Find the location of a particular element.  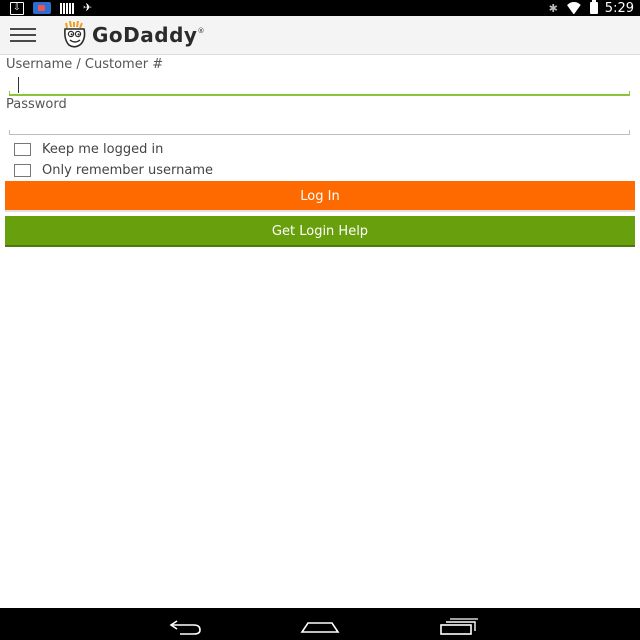

godaddy-mascot-icon is located at coordinates (75, 34).